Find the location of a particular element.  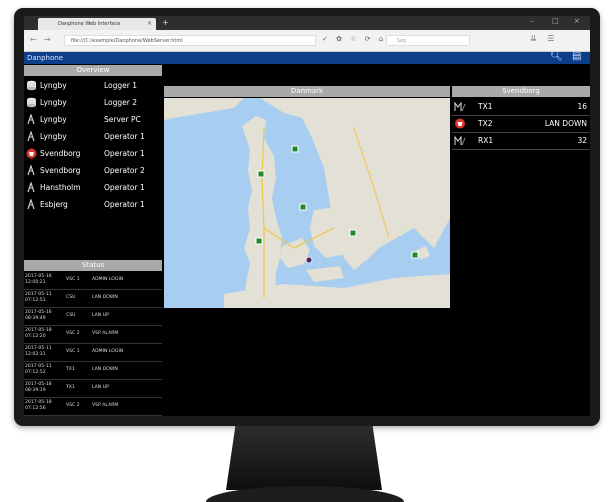

station-channel: TX2 is located at coordinates (485, 123).